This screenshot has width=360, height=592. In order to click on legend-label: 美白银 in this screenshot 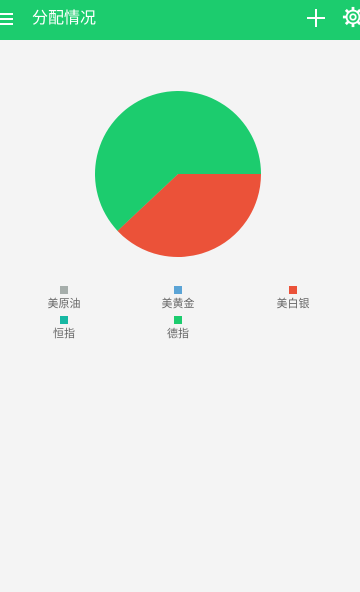, I will do `click(293, 303)`.